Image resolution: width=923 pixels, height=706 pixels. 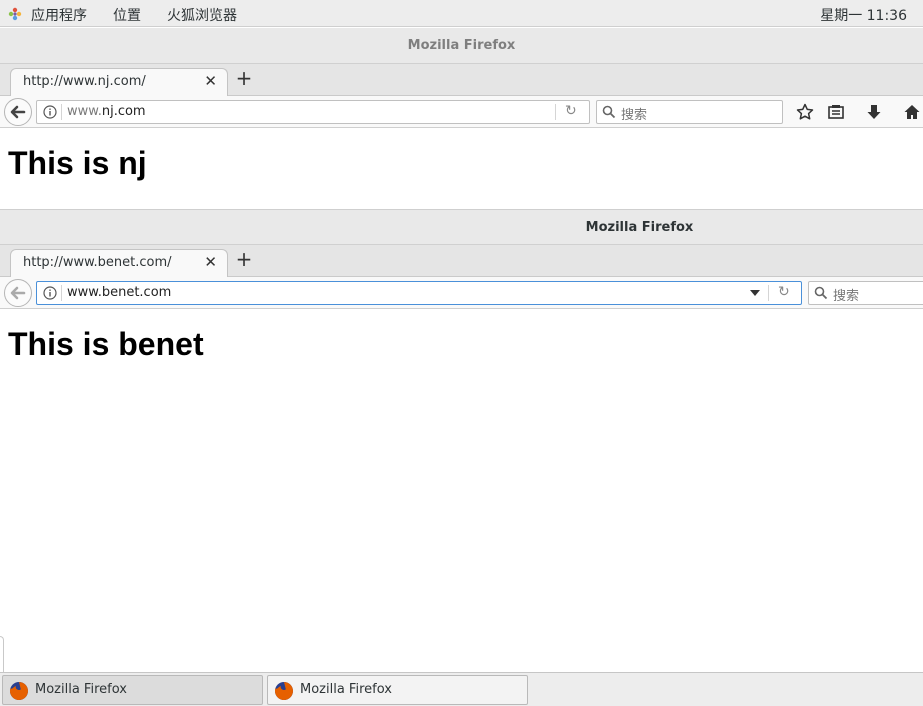 I want to click on url-bar: www.benet.com ↻, so click(x=419, y=293).